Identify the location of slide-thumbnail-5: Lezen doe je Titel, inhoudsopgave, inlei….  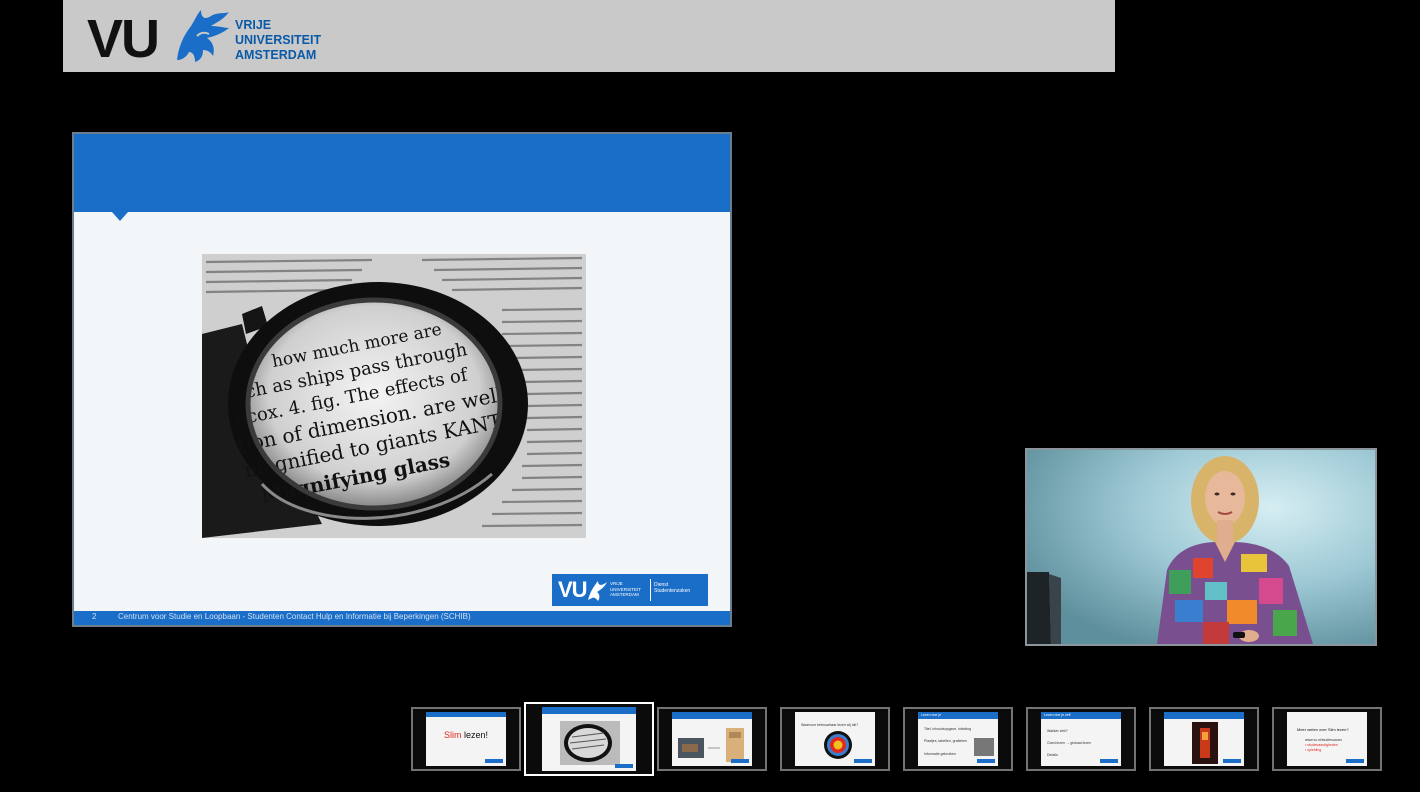
(958, 739).